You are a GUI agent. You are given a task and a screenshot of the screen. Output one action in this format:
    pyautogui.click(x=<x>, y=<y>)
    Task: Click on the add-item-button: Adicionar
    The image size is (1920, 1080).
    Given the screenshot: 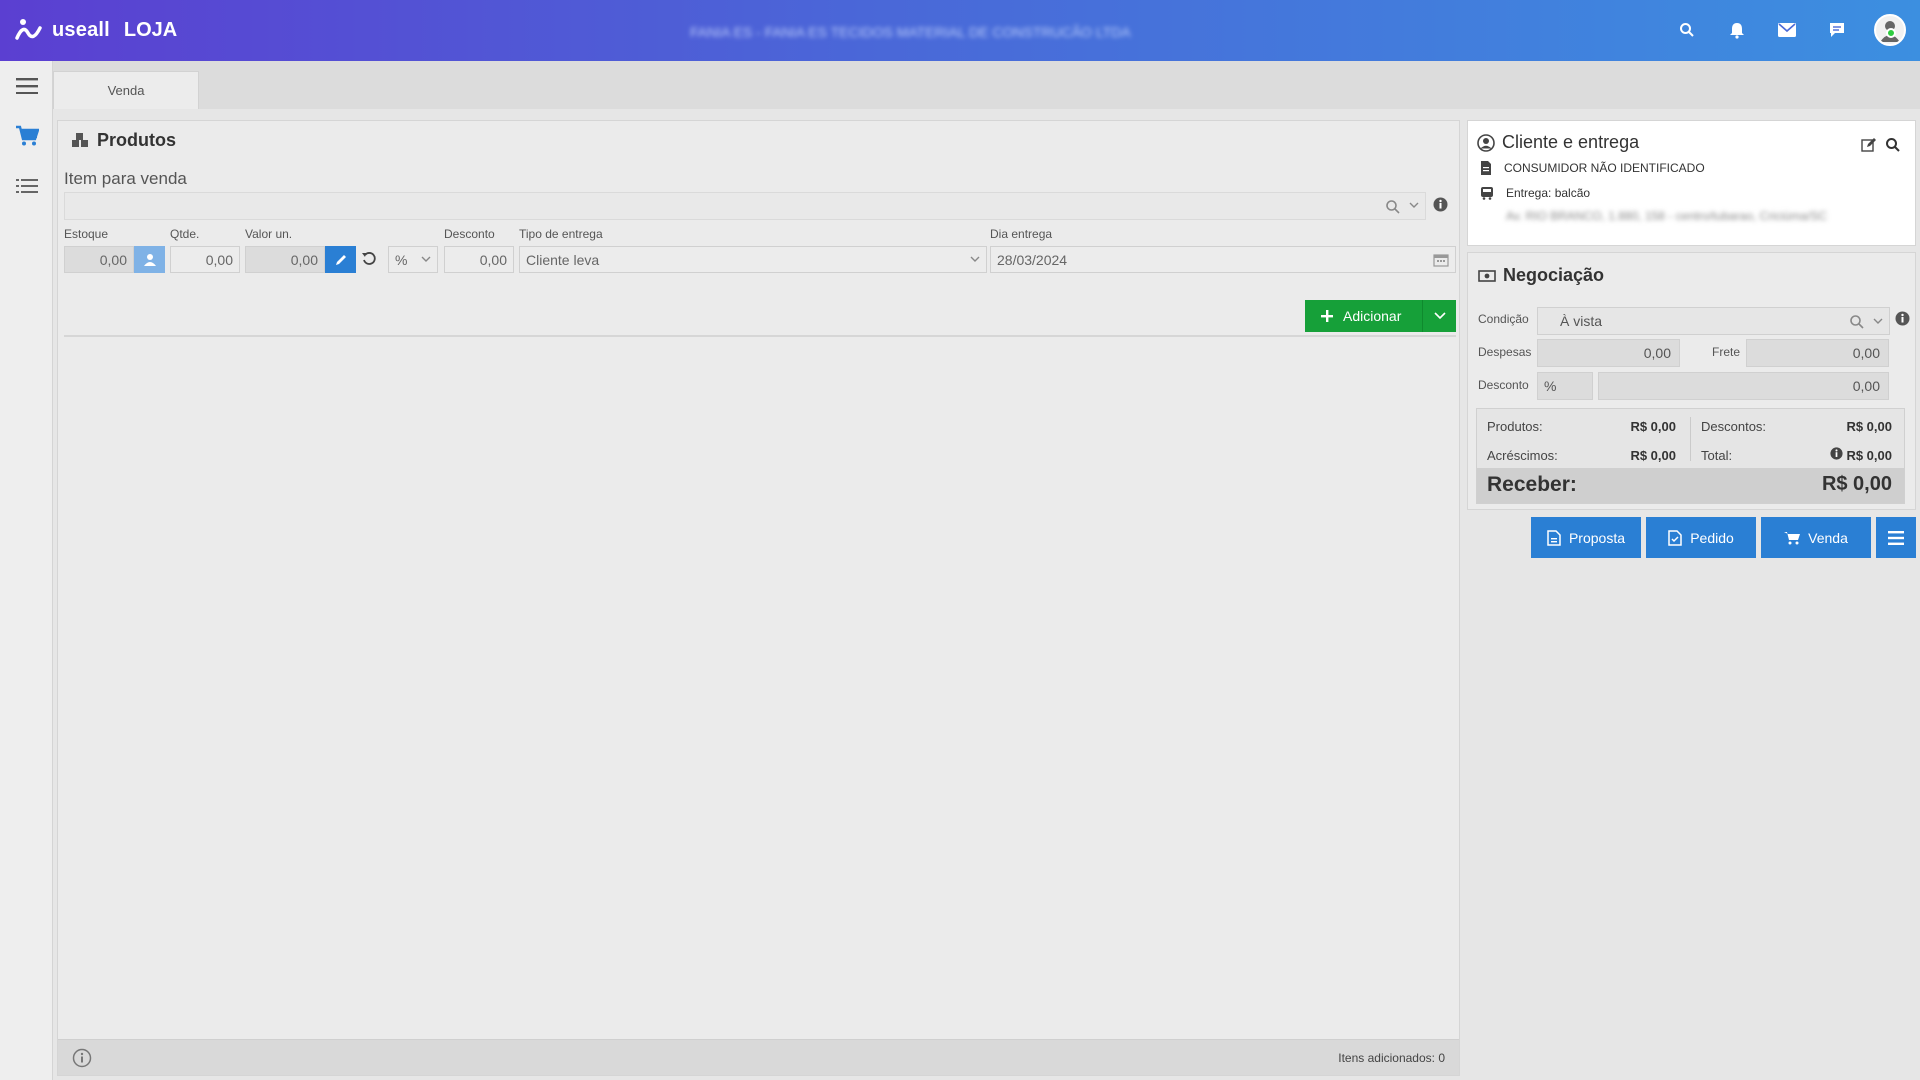 What is the action you would take?
    pyautogui.click(x=1380, y=316)
    